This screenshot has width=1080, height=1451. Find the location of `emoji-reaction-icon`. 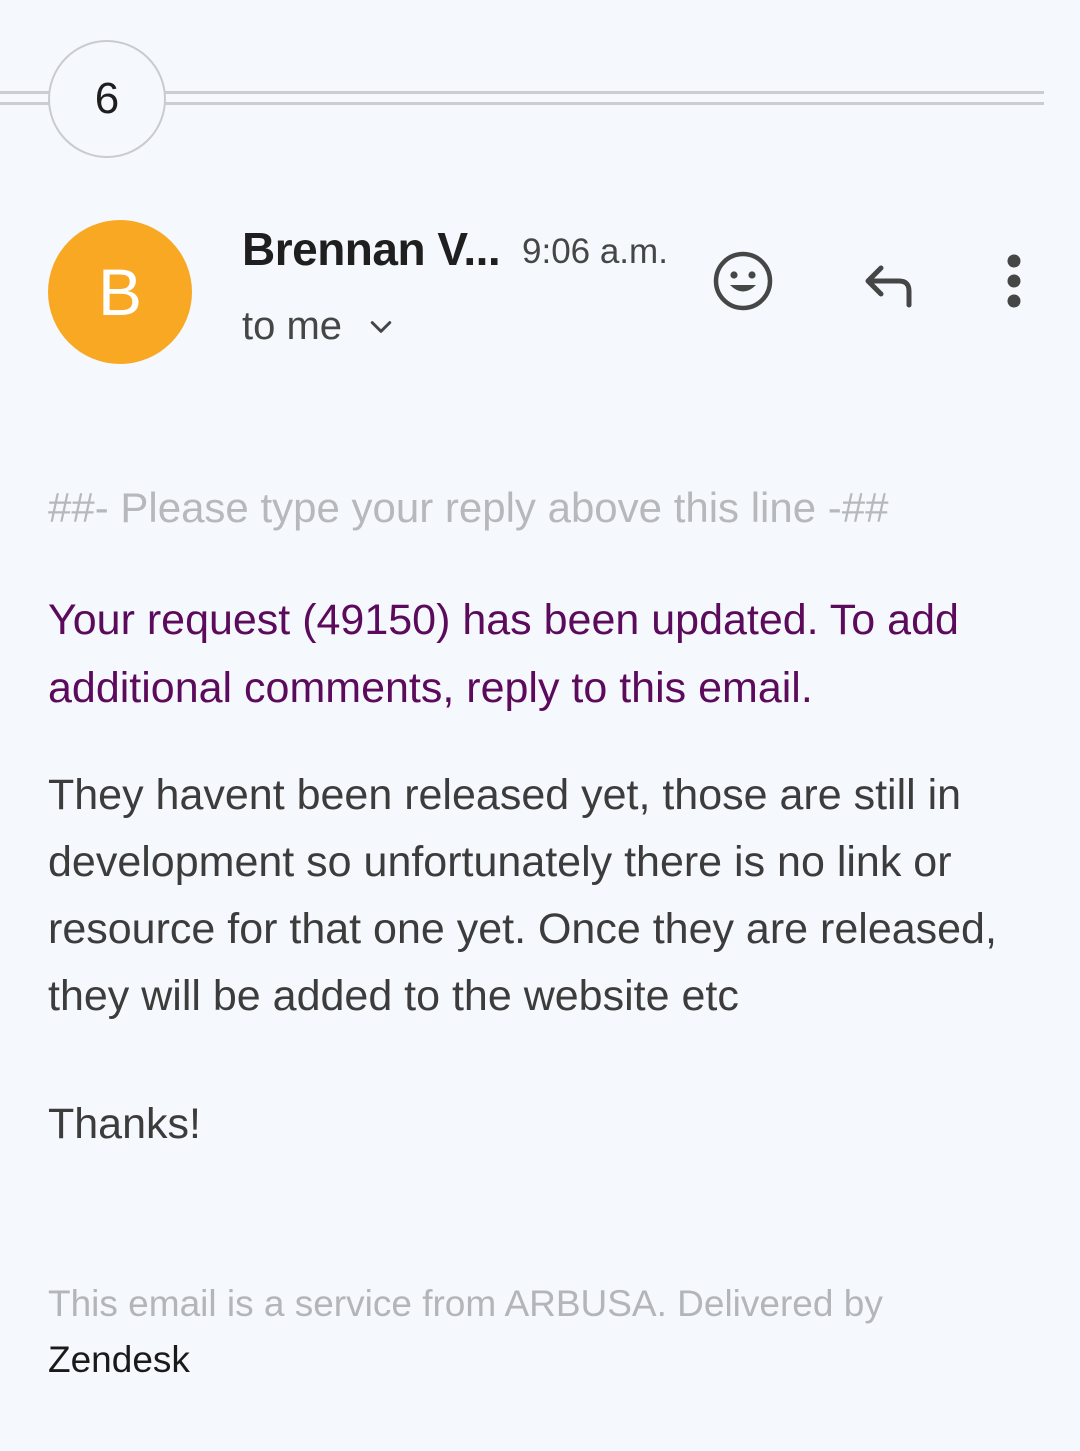

emoji-reaction-icon is located at coordinates (743, 281).